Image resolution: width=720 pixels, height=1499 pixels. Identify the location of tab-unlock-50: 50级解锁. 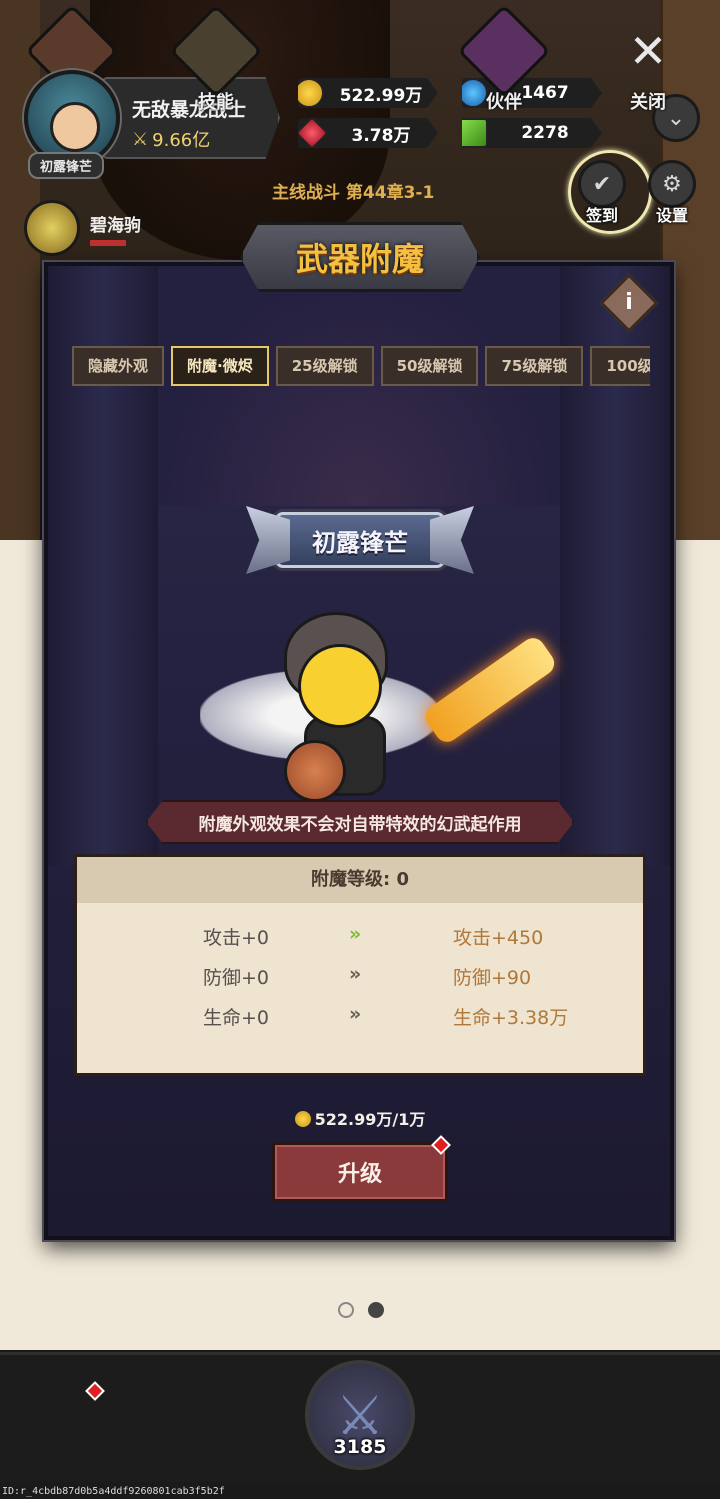
(429, 366).